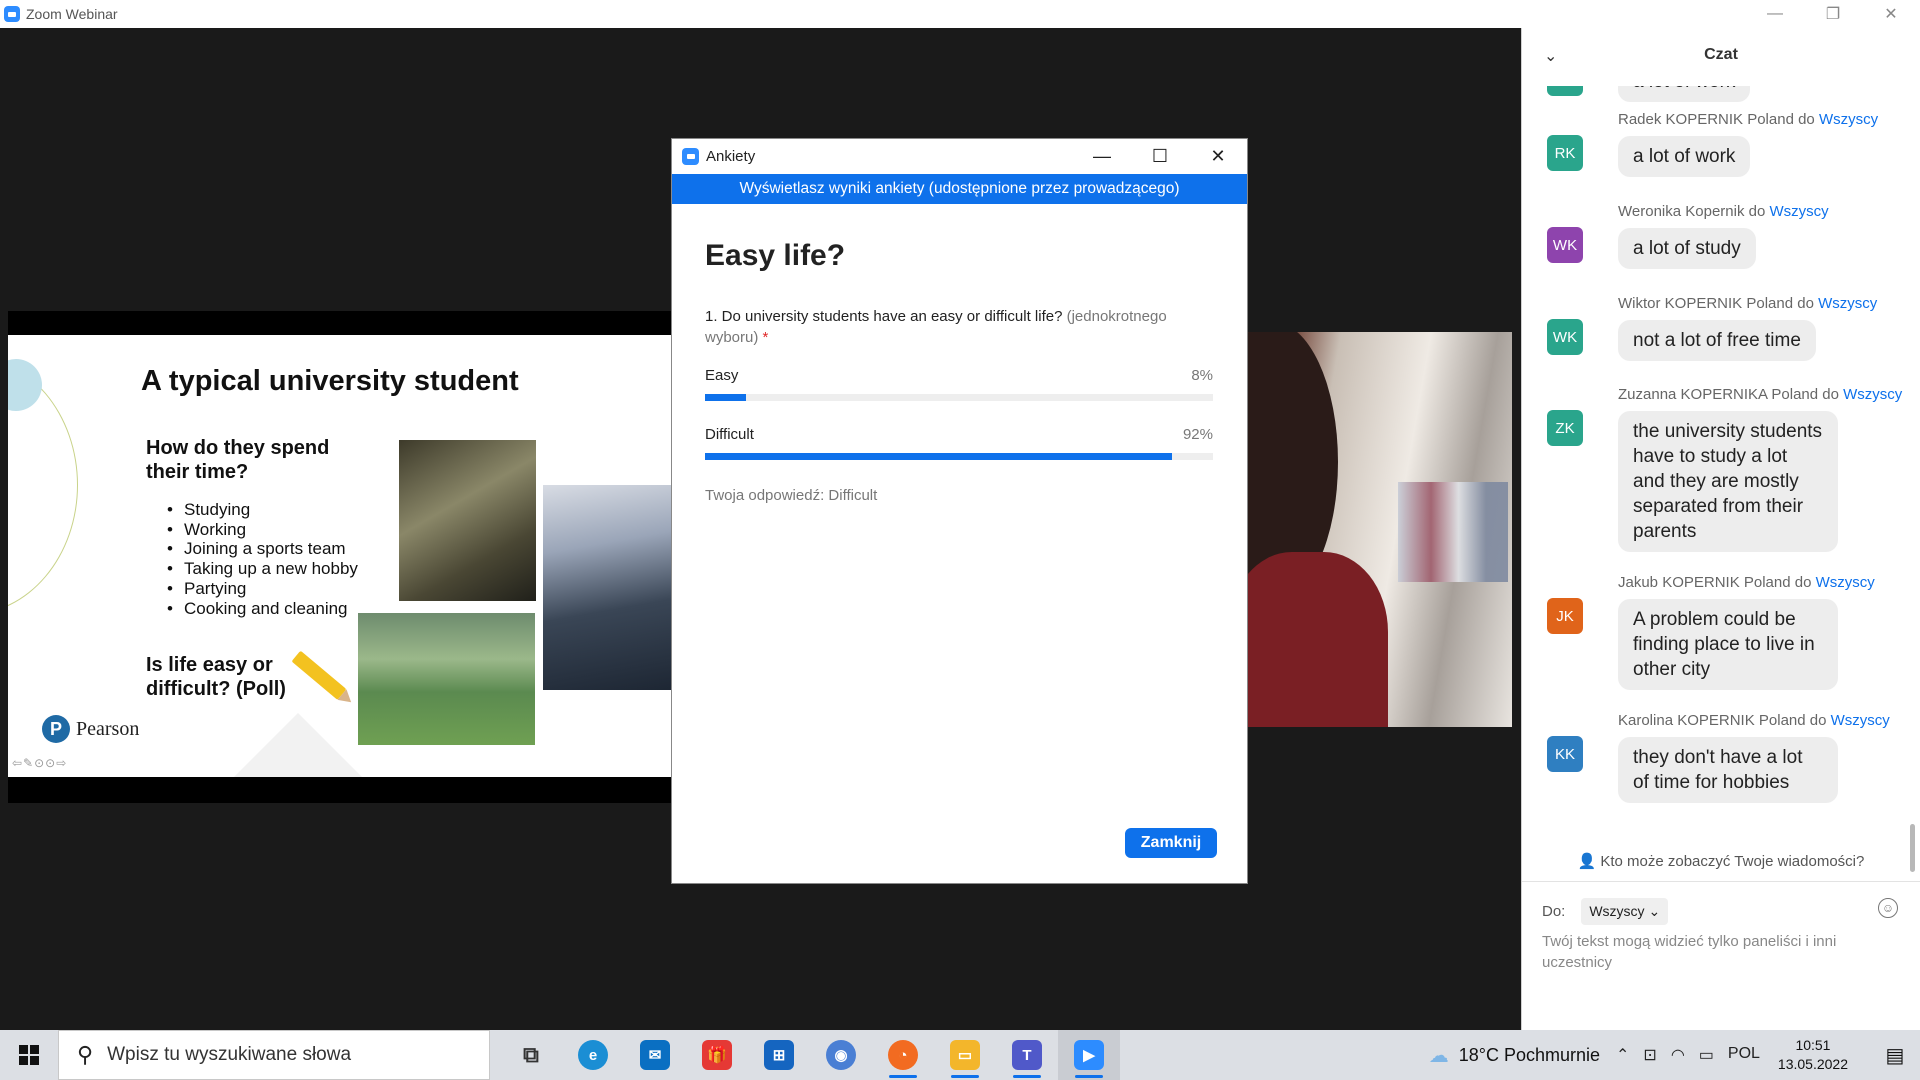  I want to click on edge-icon: e, so click(593, 1055).